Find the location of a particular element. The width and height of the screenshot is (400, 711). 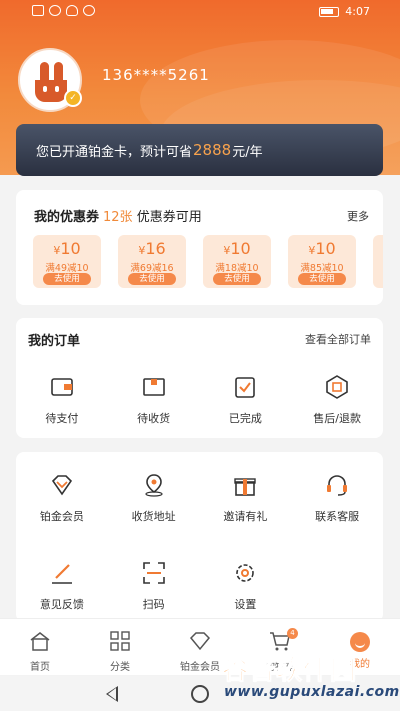

service-invite: 邀请有礼 is located at coordinates (246, 498).